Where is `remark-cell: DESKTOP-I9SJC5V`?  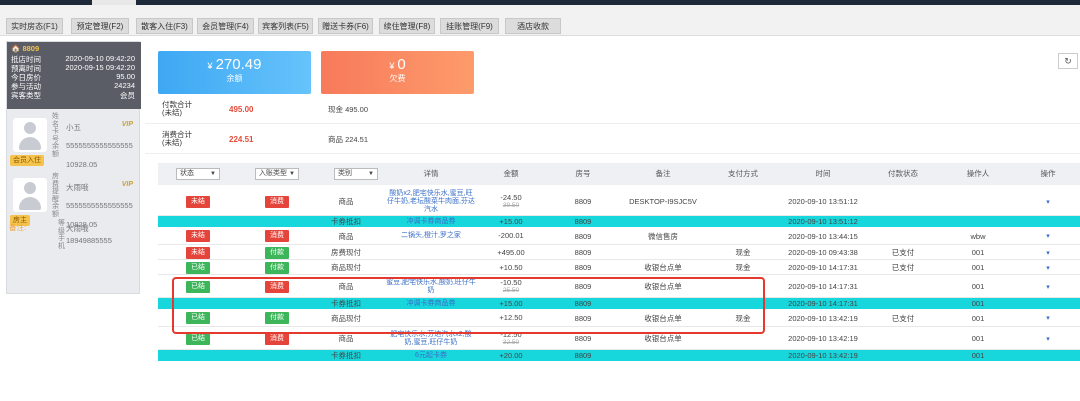 remark-cell: DESKTOP-I9SJC5V is located at coordinates (663, 201).